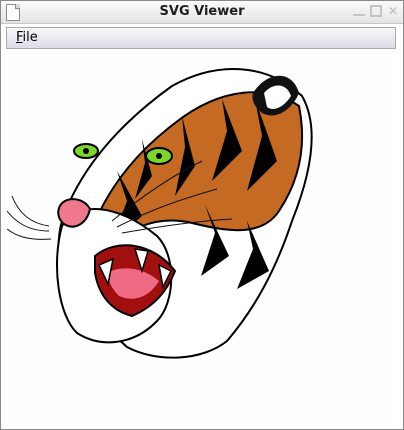  What do you see at coordinates (393, 11) in the screenshot?
I see `close-icon: ✕` at bounding box center [393, 11].